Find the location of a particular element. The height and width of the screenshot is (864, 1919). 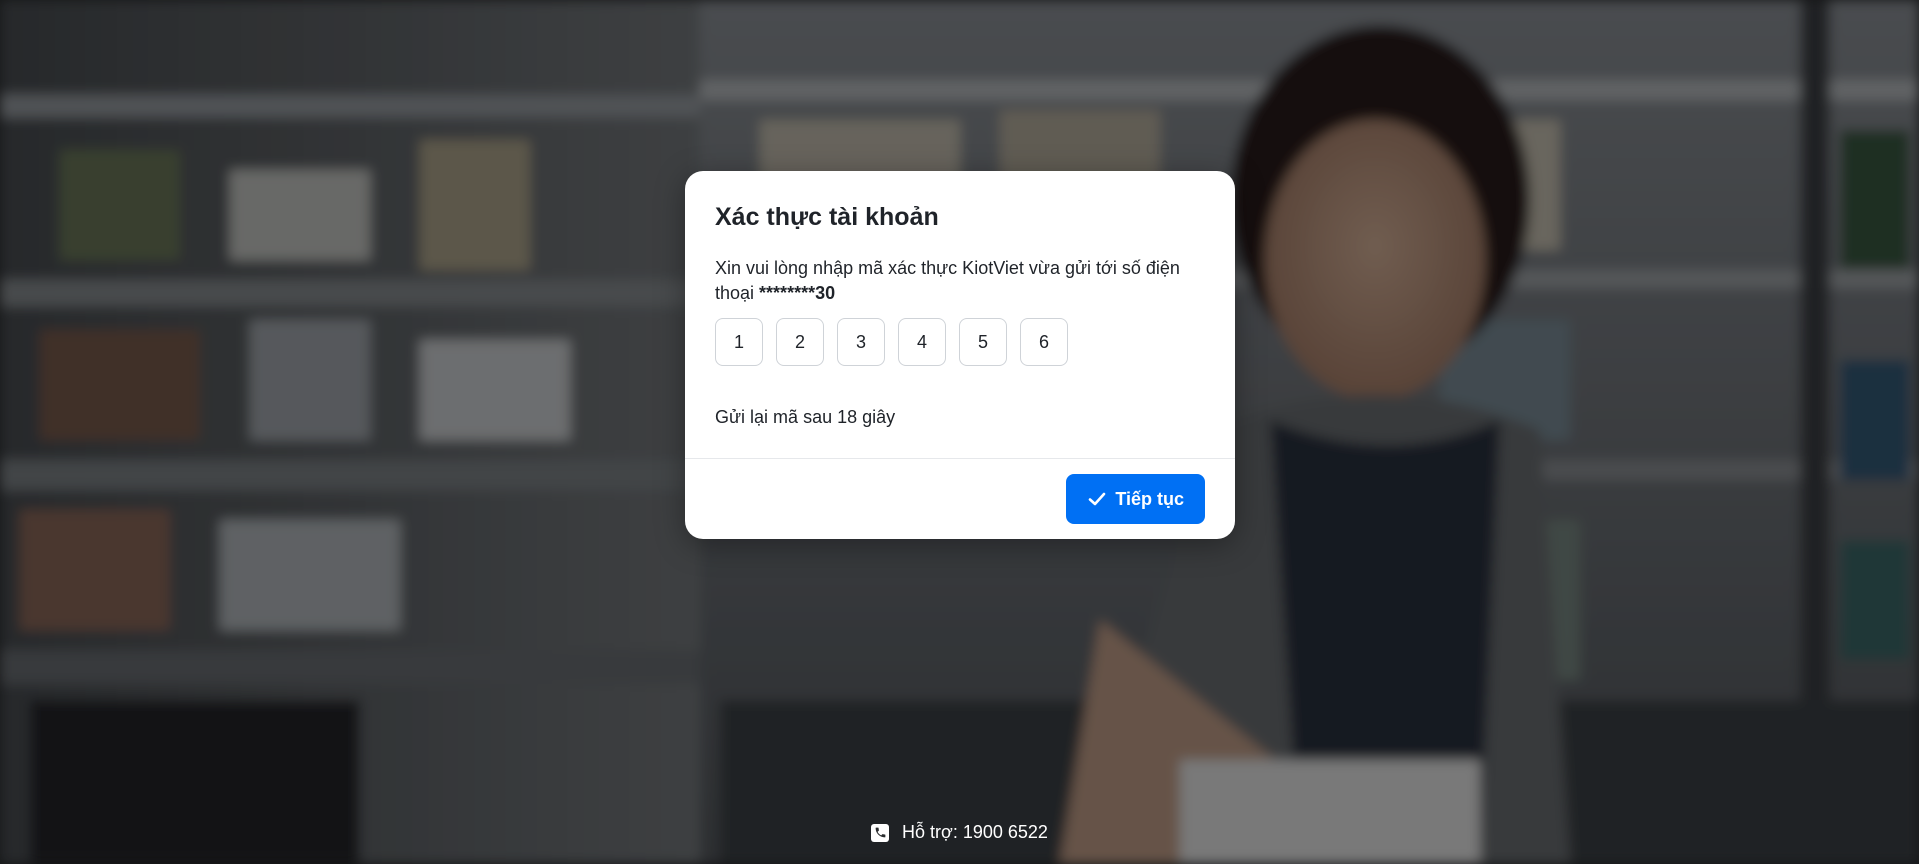

continue-button: Tiếp tục is located at coordinates (1135, 499).